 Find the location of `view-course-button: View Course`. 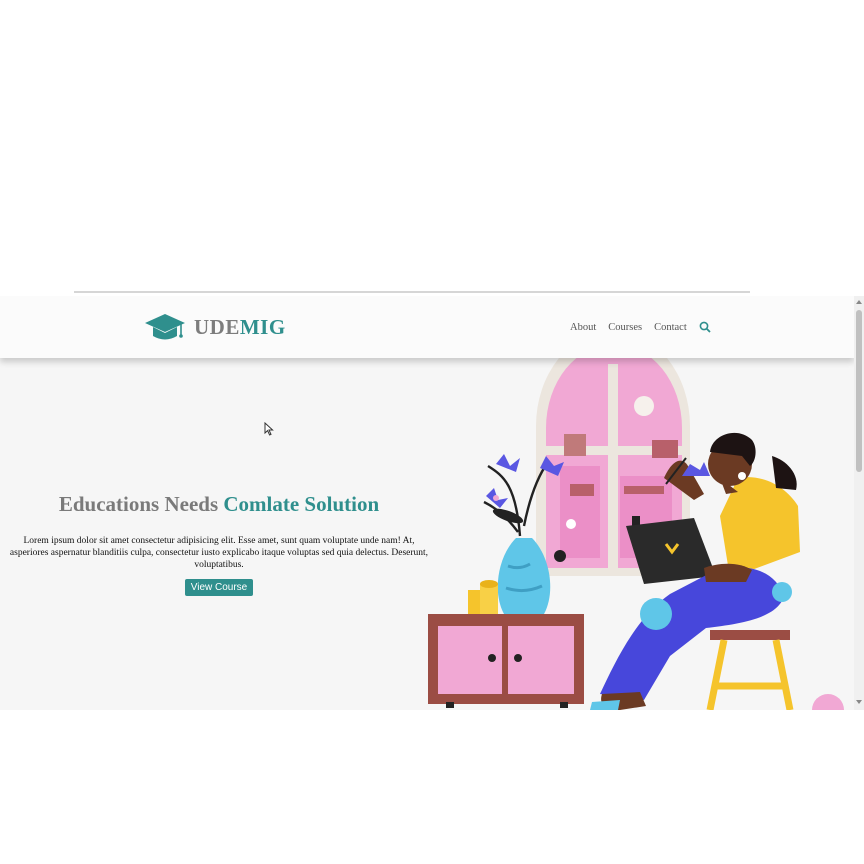

view-course-button: View Course is located at coordinates (219, 587).